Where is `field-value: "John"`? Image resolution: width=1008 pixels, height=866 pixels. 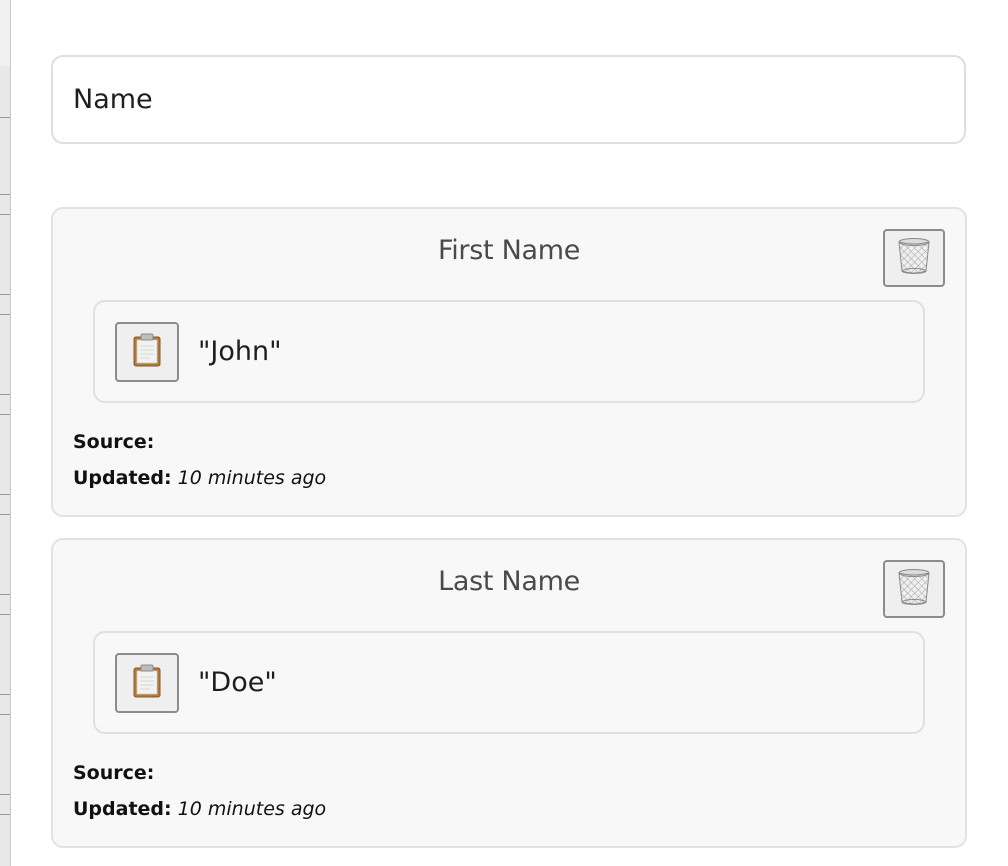 field-value: "John" is located at coordinates (240, 351).